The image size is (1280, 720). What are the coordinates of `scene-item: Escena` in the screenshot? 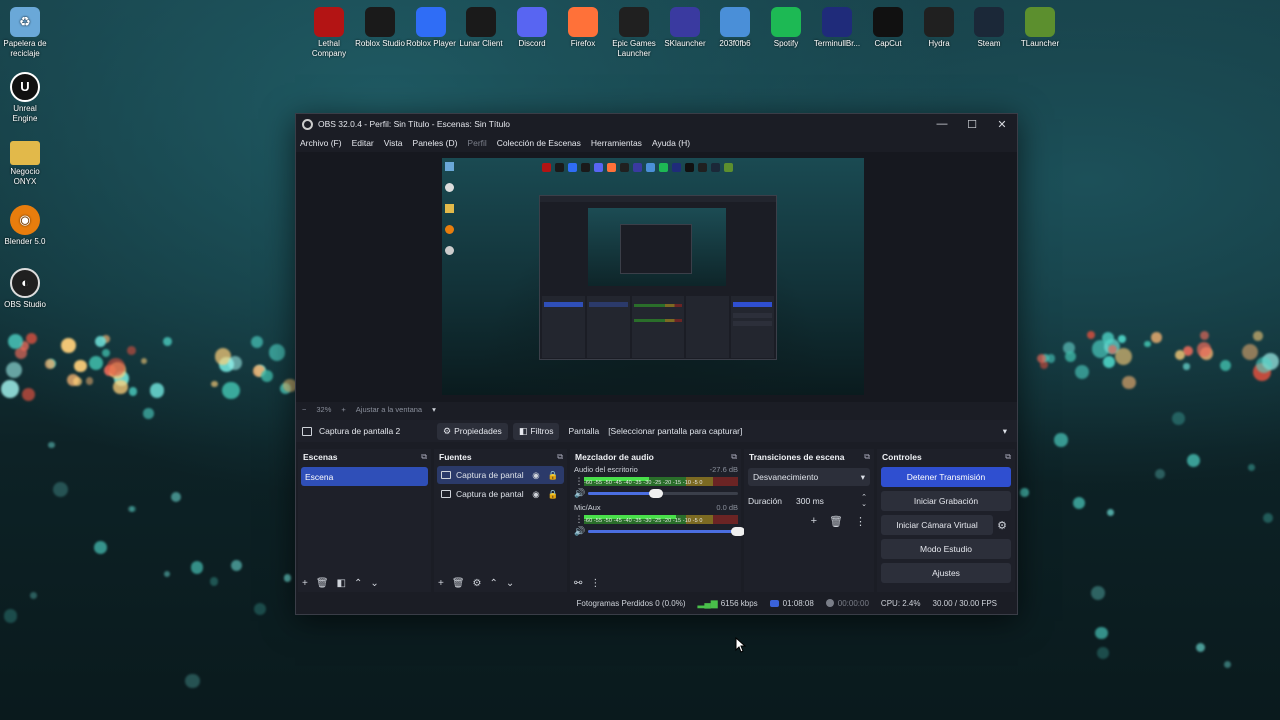 It's located at (364, 476).